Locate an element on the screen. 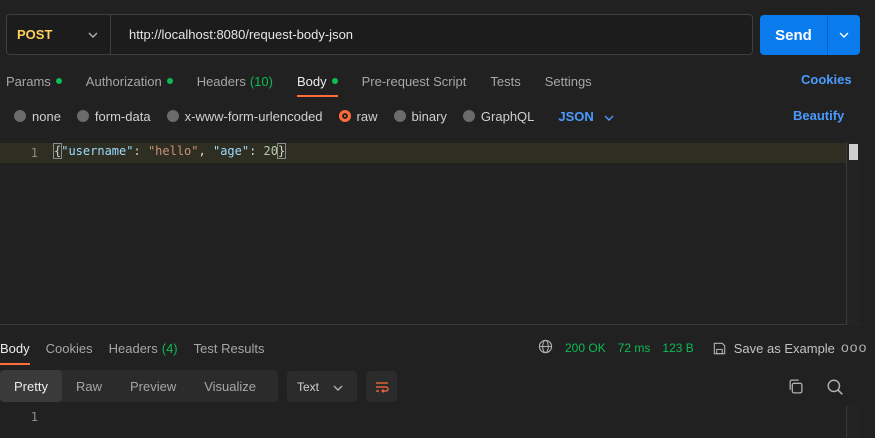  tab-test-results: Test Results is located at coordinates (229, 348).